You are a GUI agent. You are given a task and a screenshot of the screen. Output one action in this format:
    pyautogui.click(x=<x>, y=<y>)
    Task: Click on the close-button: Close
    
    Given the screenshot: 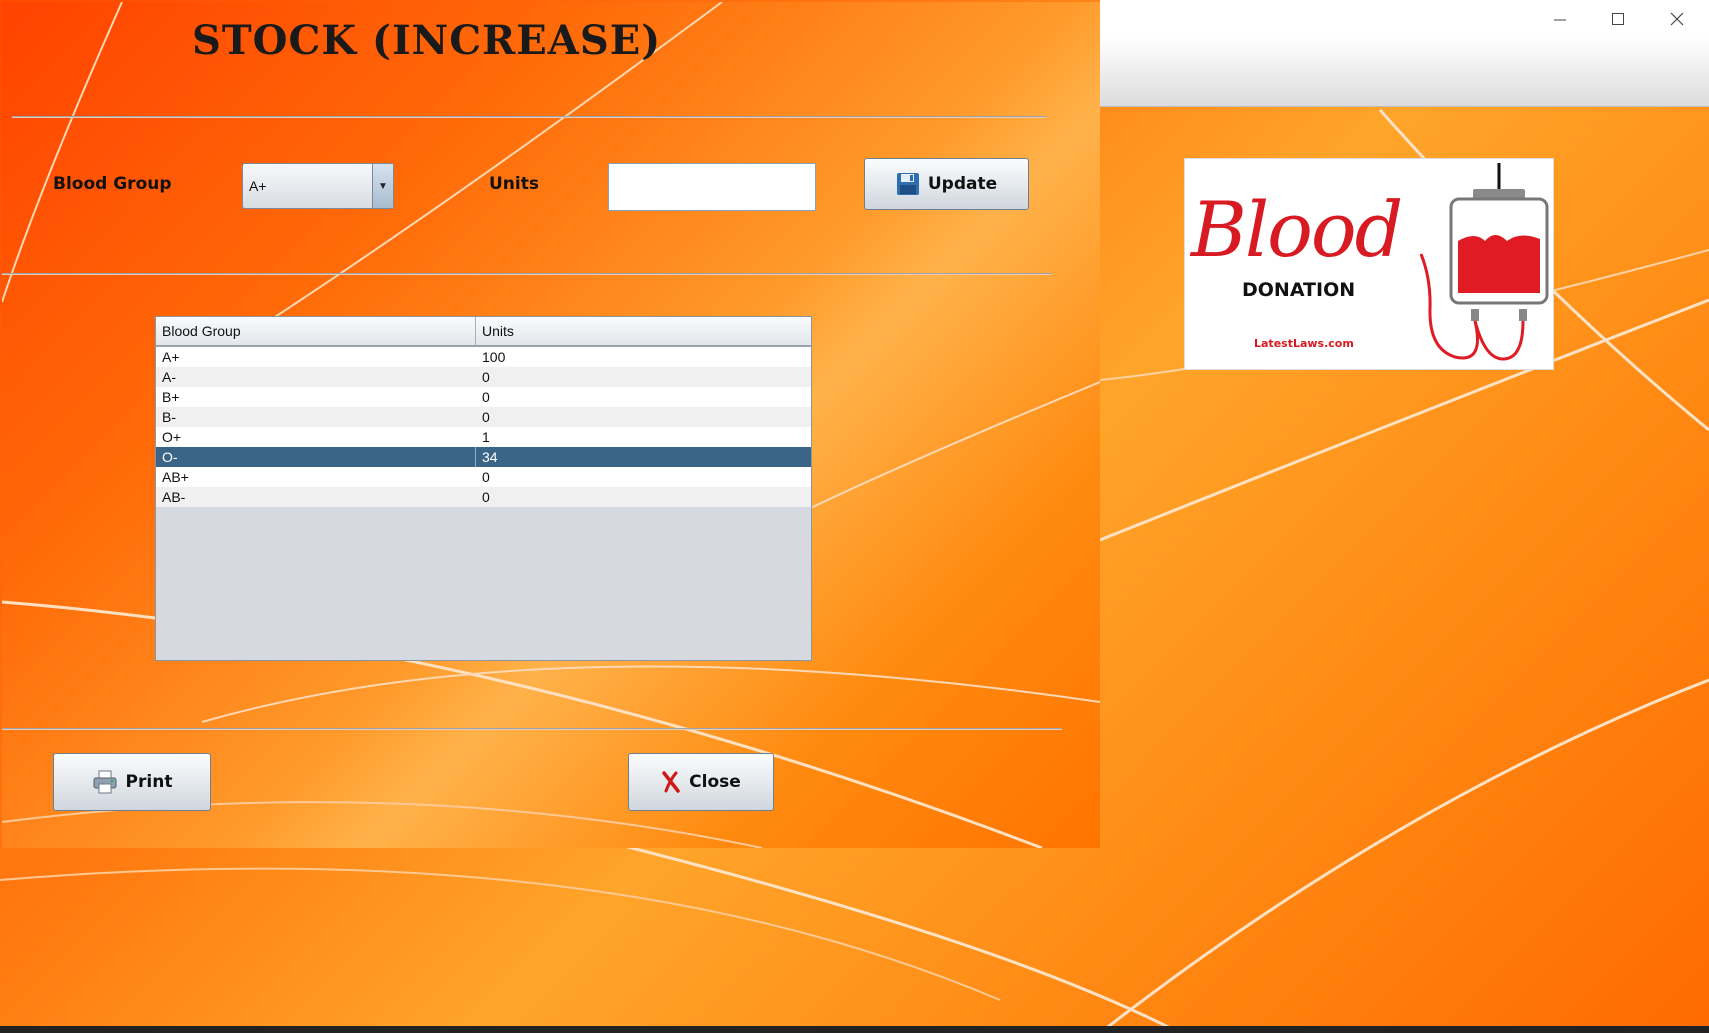 What is the action you would take?
    pyautogui.click(x=701, y=782)
    